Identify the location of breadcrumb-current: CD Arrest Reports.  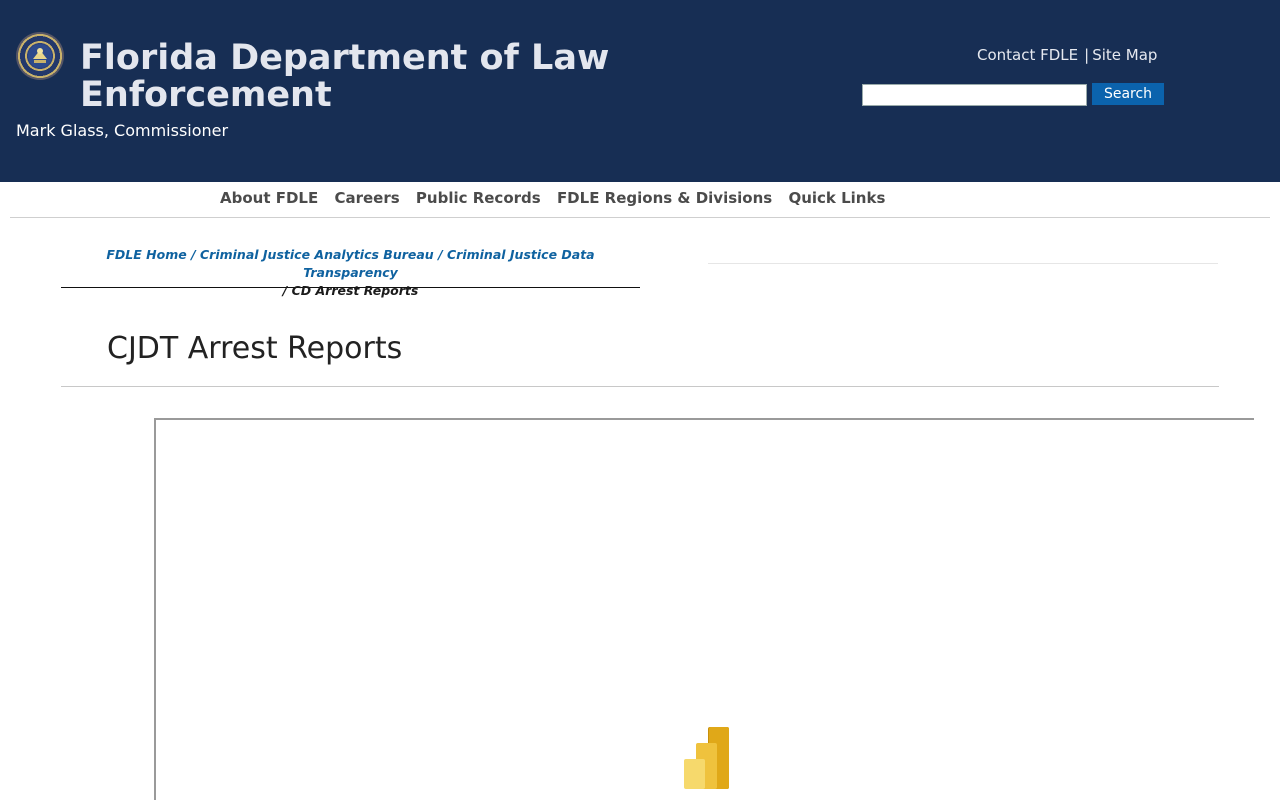
(355, 290).